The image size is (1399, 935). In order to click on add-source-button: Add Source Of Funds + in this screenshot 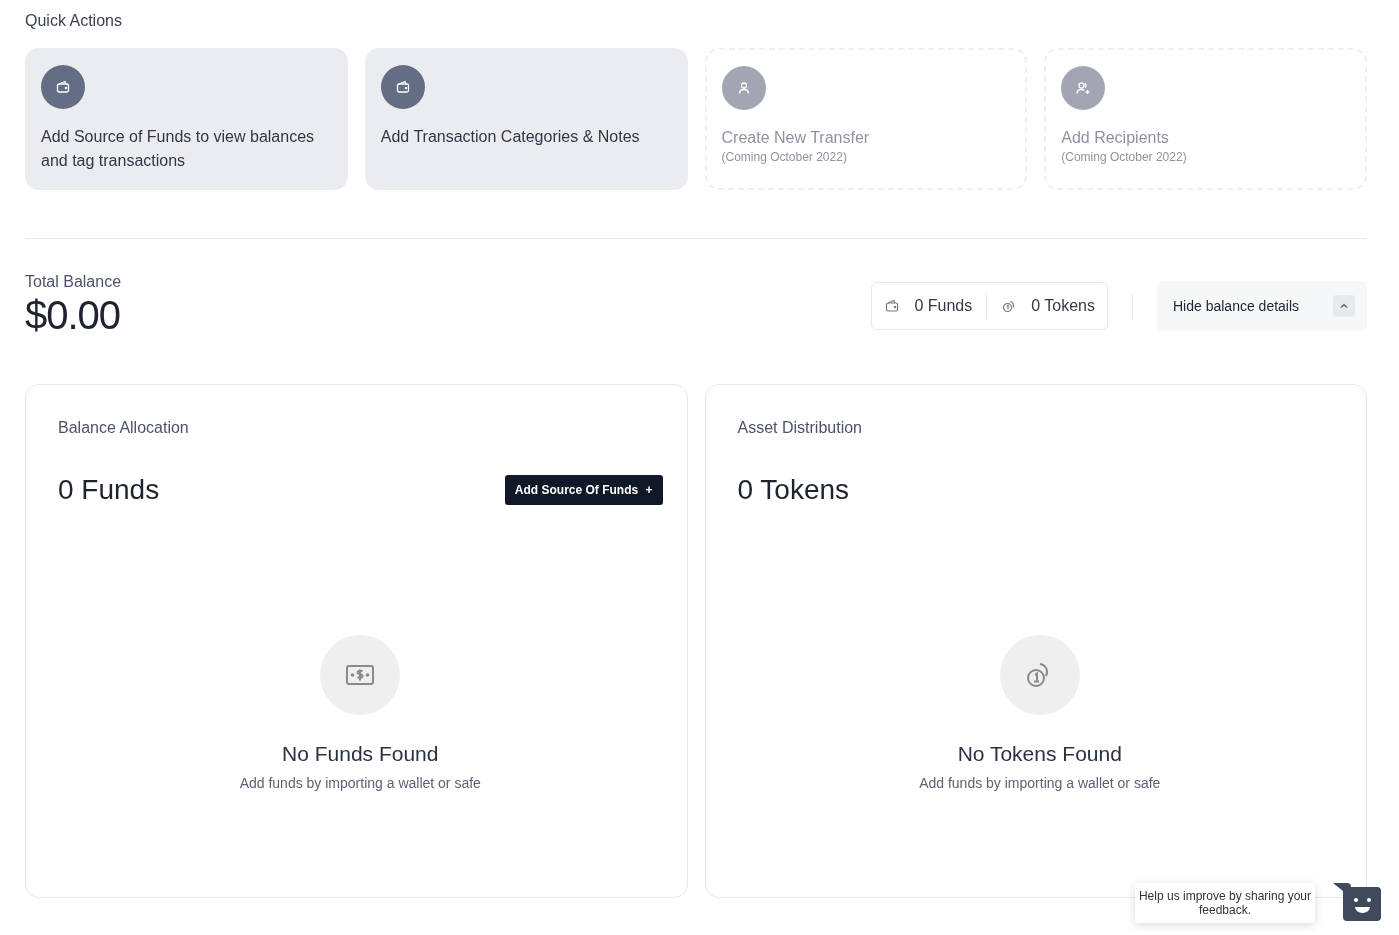, I will do `click(583, 490)`.